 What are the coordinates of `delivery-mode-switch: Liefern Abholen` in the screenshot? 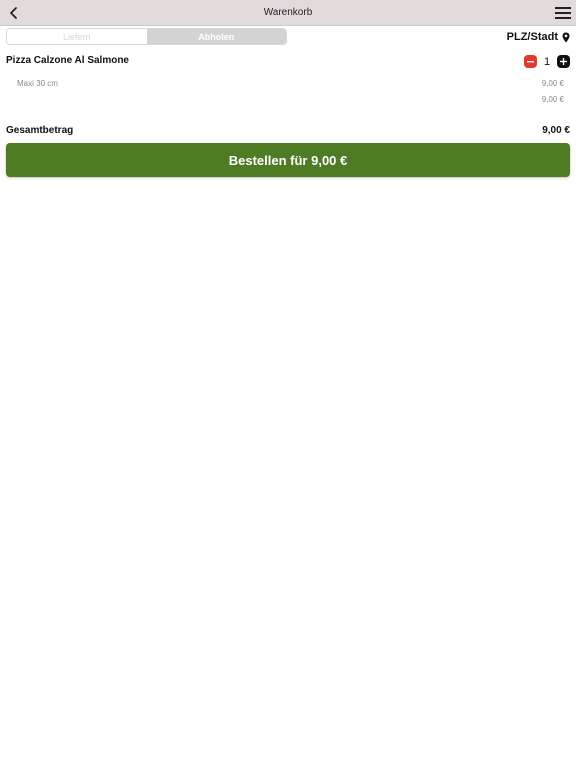 It's located at (146, 36).